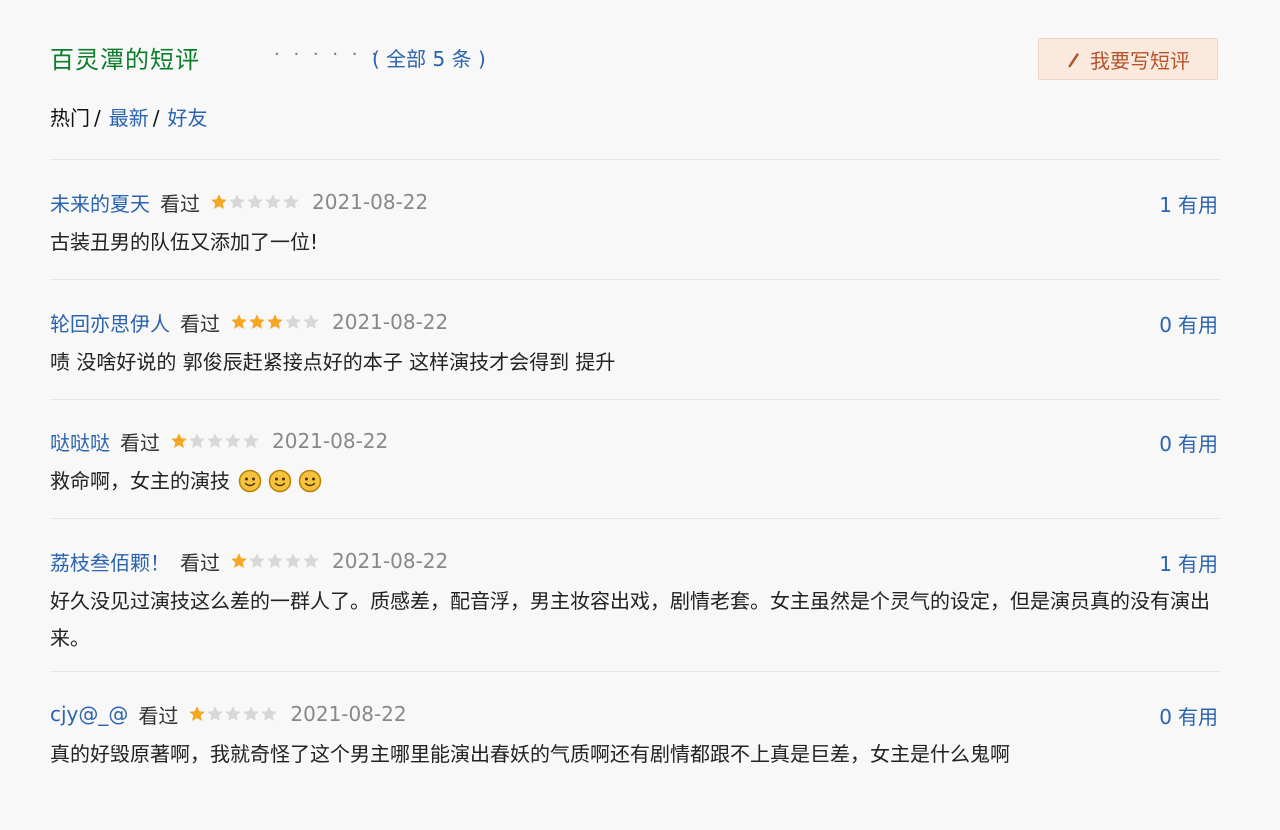  Describe the element at coordinates (1074, 59) in the screenshot. I see `pencil-icon` at that location.